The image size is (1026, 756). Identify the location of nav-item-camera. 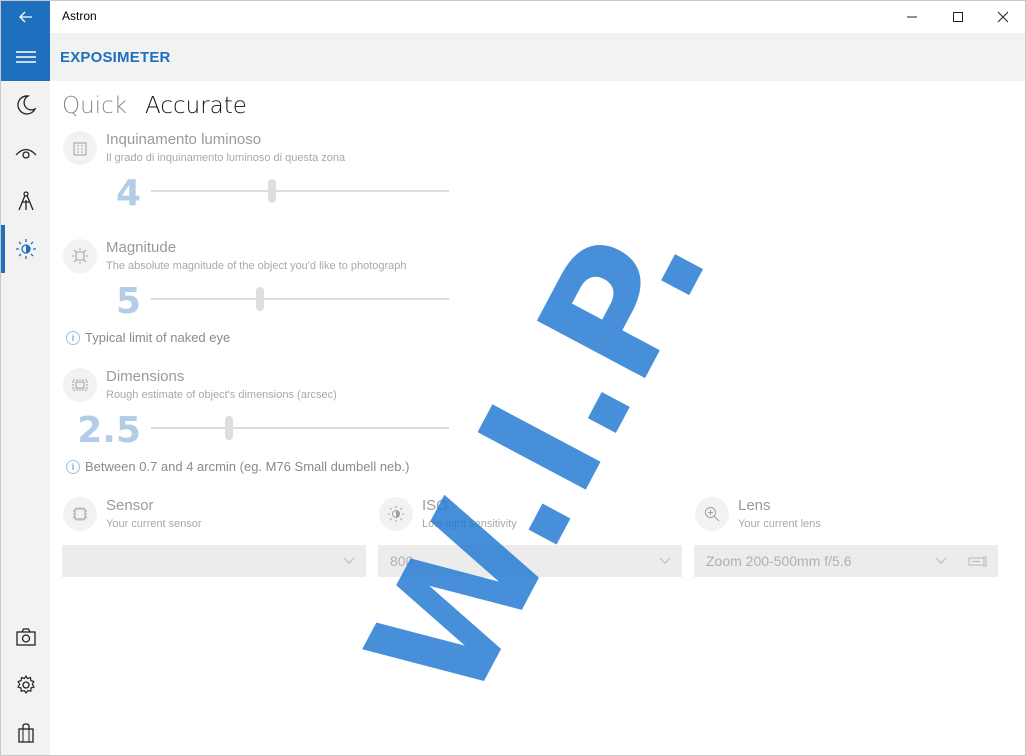
(25, 637).